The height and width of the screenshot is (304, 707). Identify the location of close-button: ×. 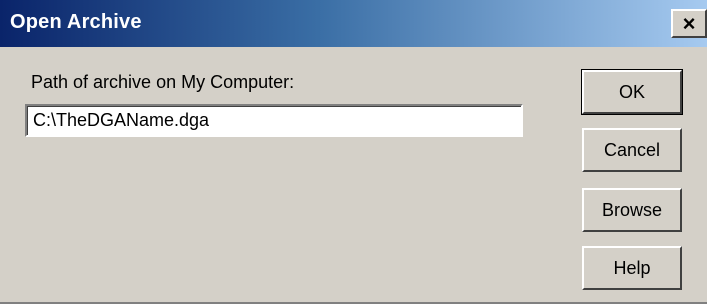
(689, 23).